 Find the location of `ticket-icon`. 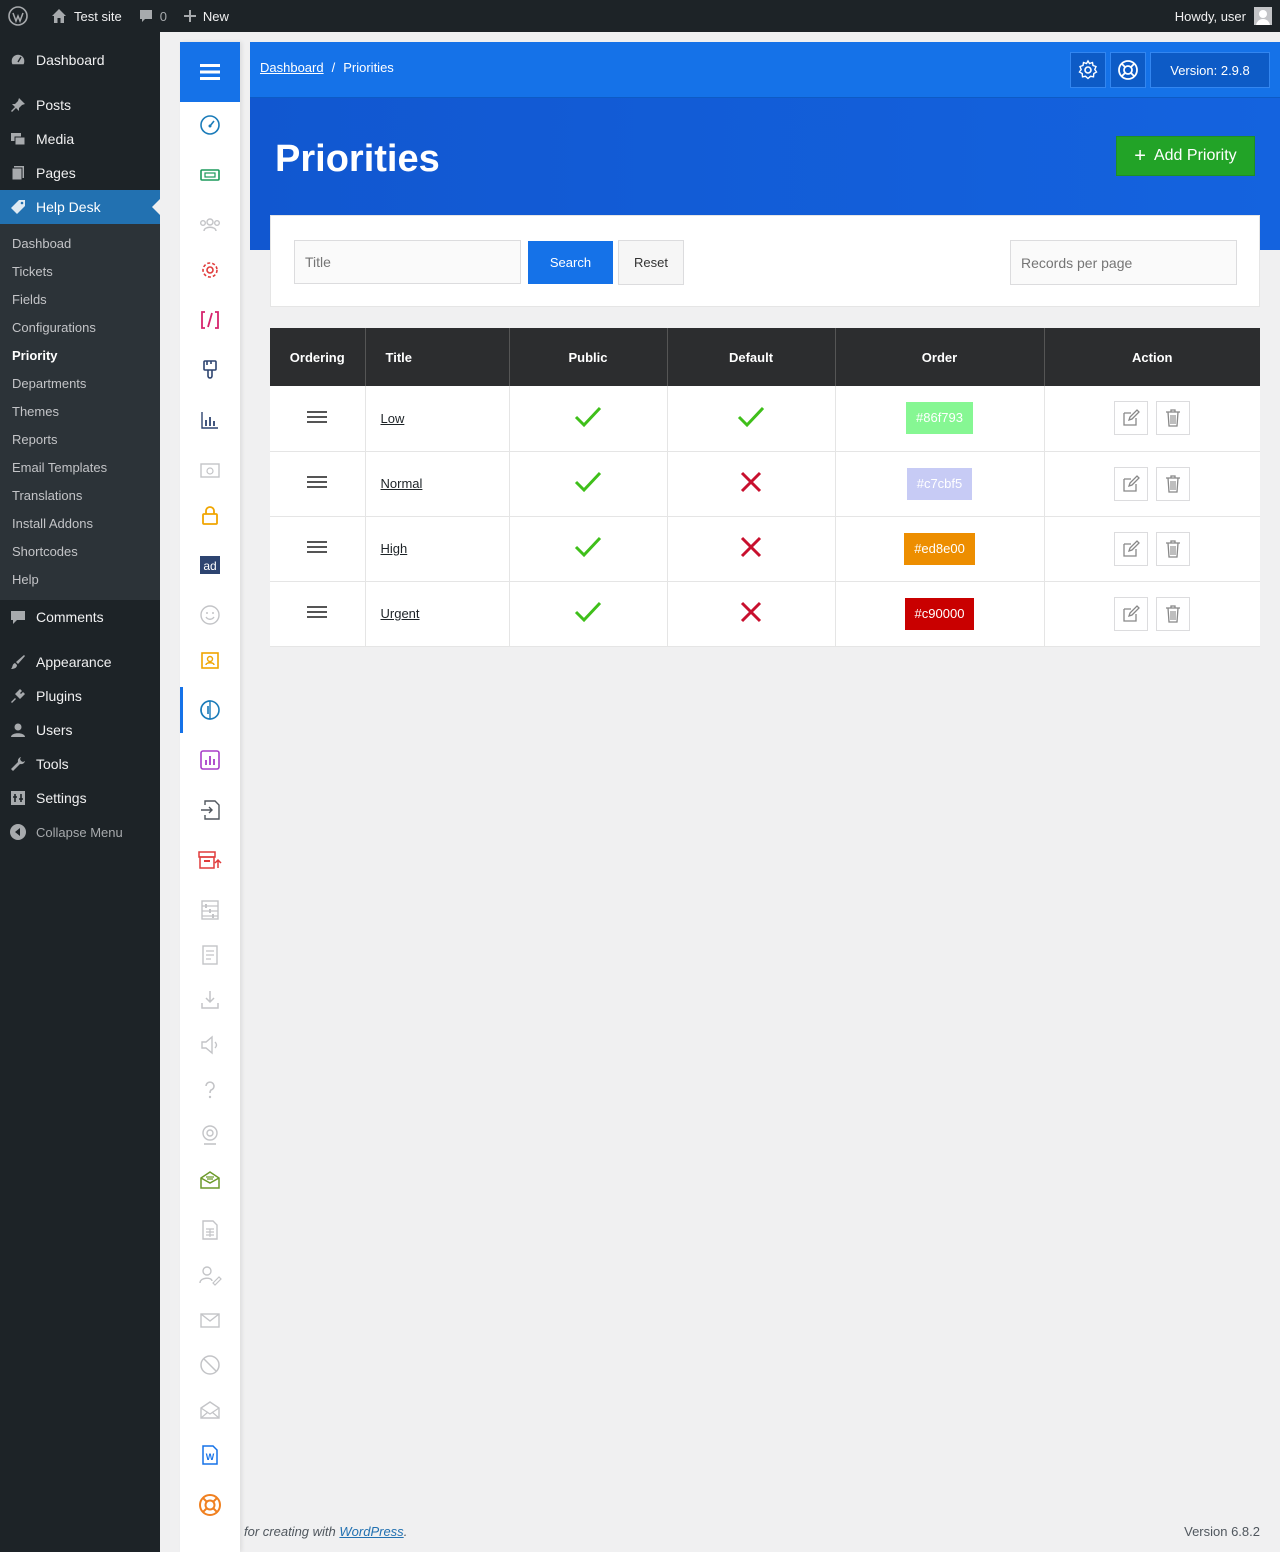

ticket-icon is located at coordinates (210, 175).